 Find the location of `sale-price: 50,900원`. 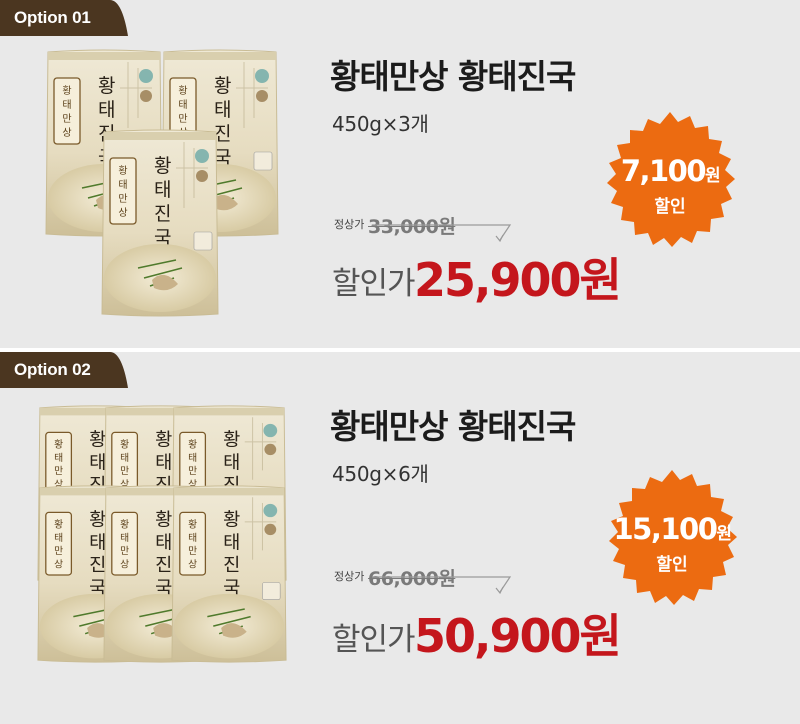

sale-price: 50,900원 is located at coordinates (518, 636).